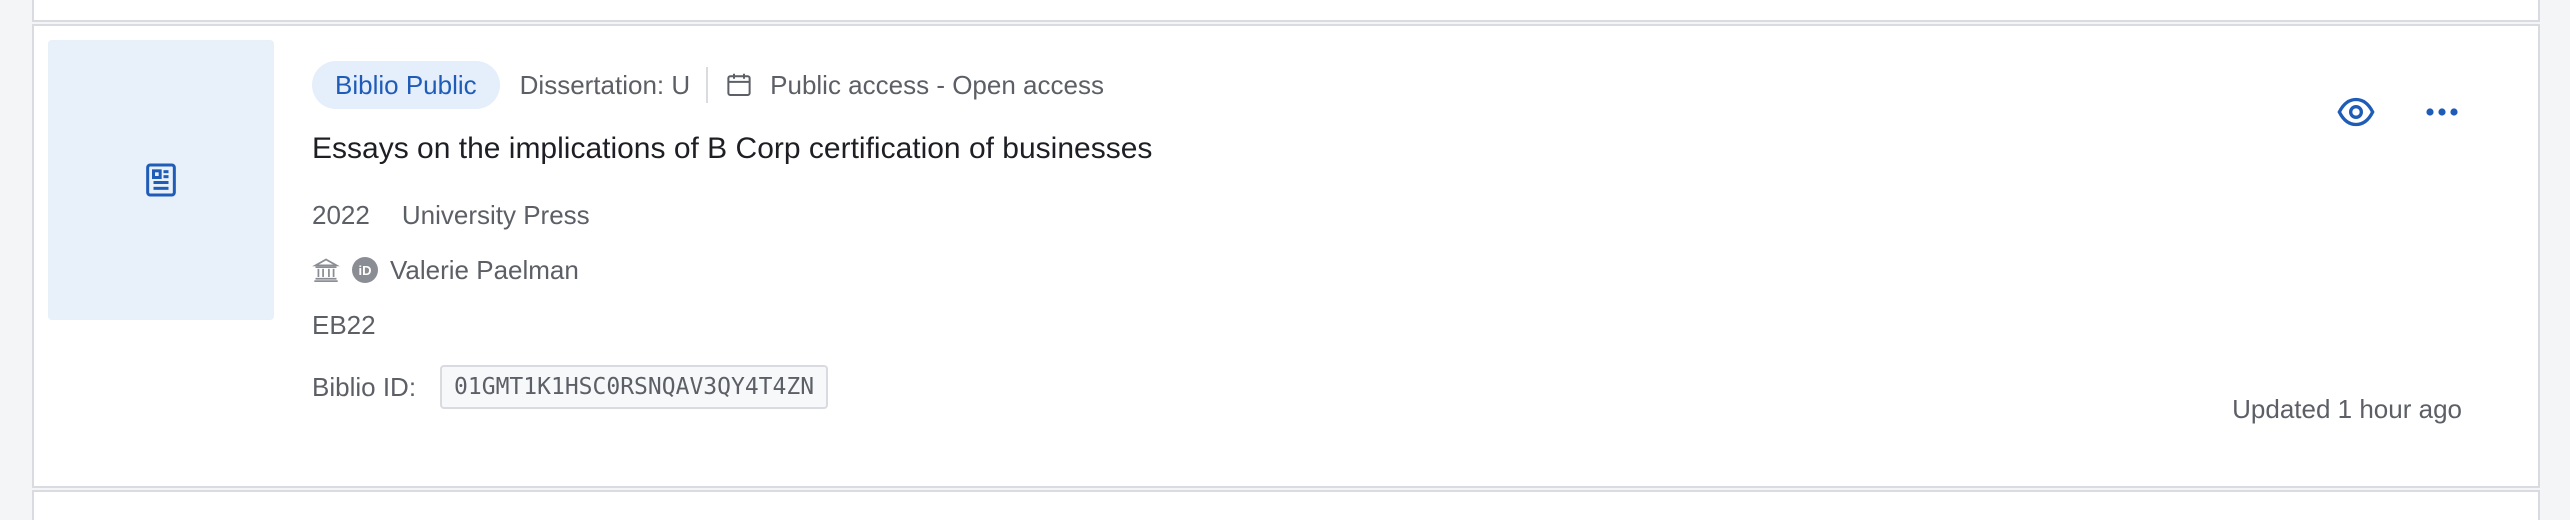 The image size is (2570, 520). Describe the element at coordinates (937, 84) in the screenshot. I see `access-level: Public access - Open access` at that location.